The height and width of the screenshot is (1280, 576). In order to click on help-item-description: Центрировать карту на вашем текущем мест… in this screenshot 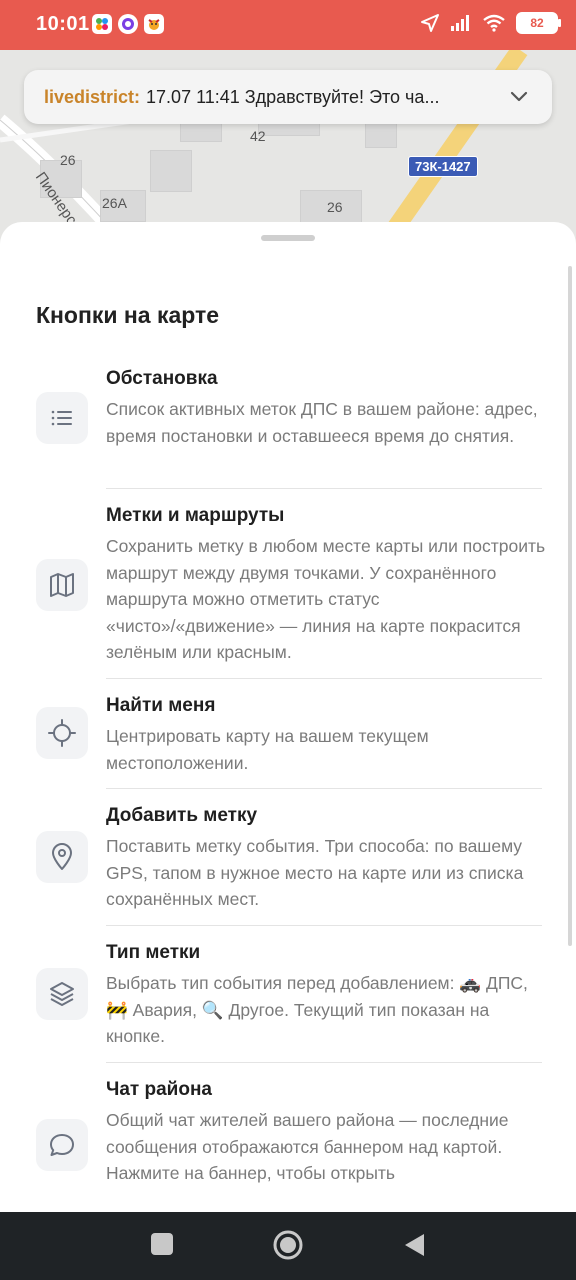, I will do `click(267, 749)`.